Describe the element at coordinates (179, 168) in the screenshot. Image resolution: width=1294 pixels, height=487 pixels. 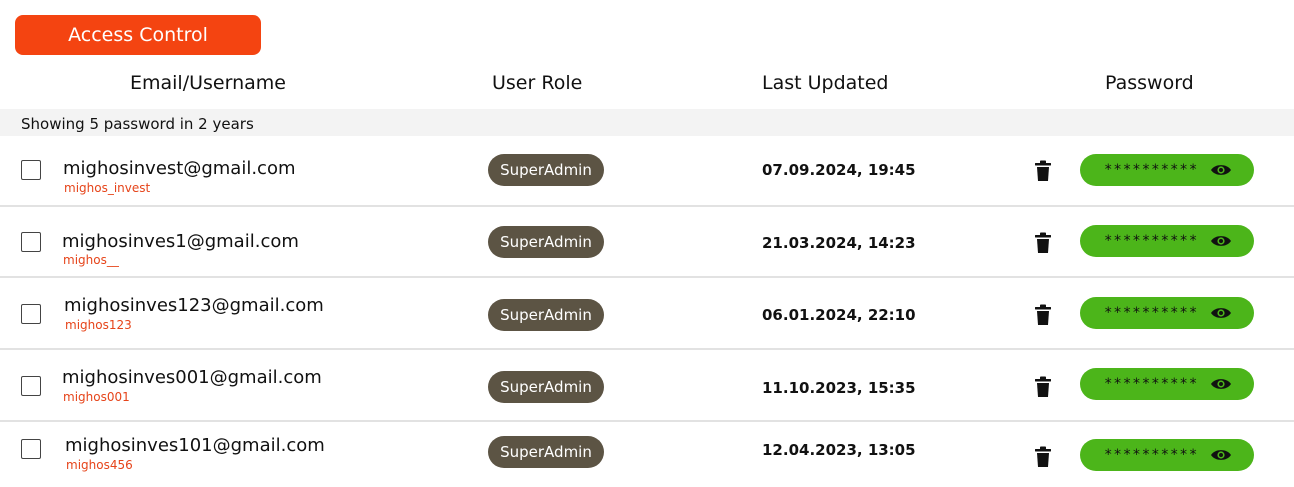
I see `row-email: mighosinvest@gmail.com` at that location.